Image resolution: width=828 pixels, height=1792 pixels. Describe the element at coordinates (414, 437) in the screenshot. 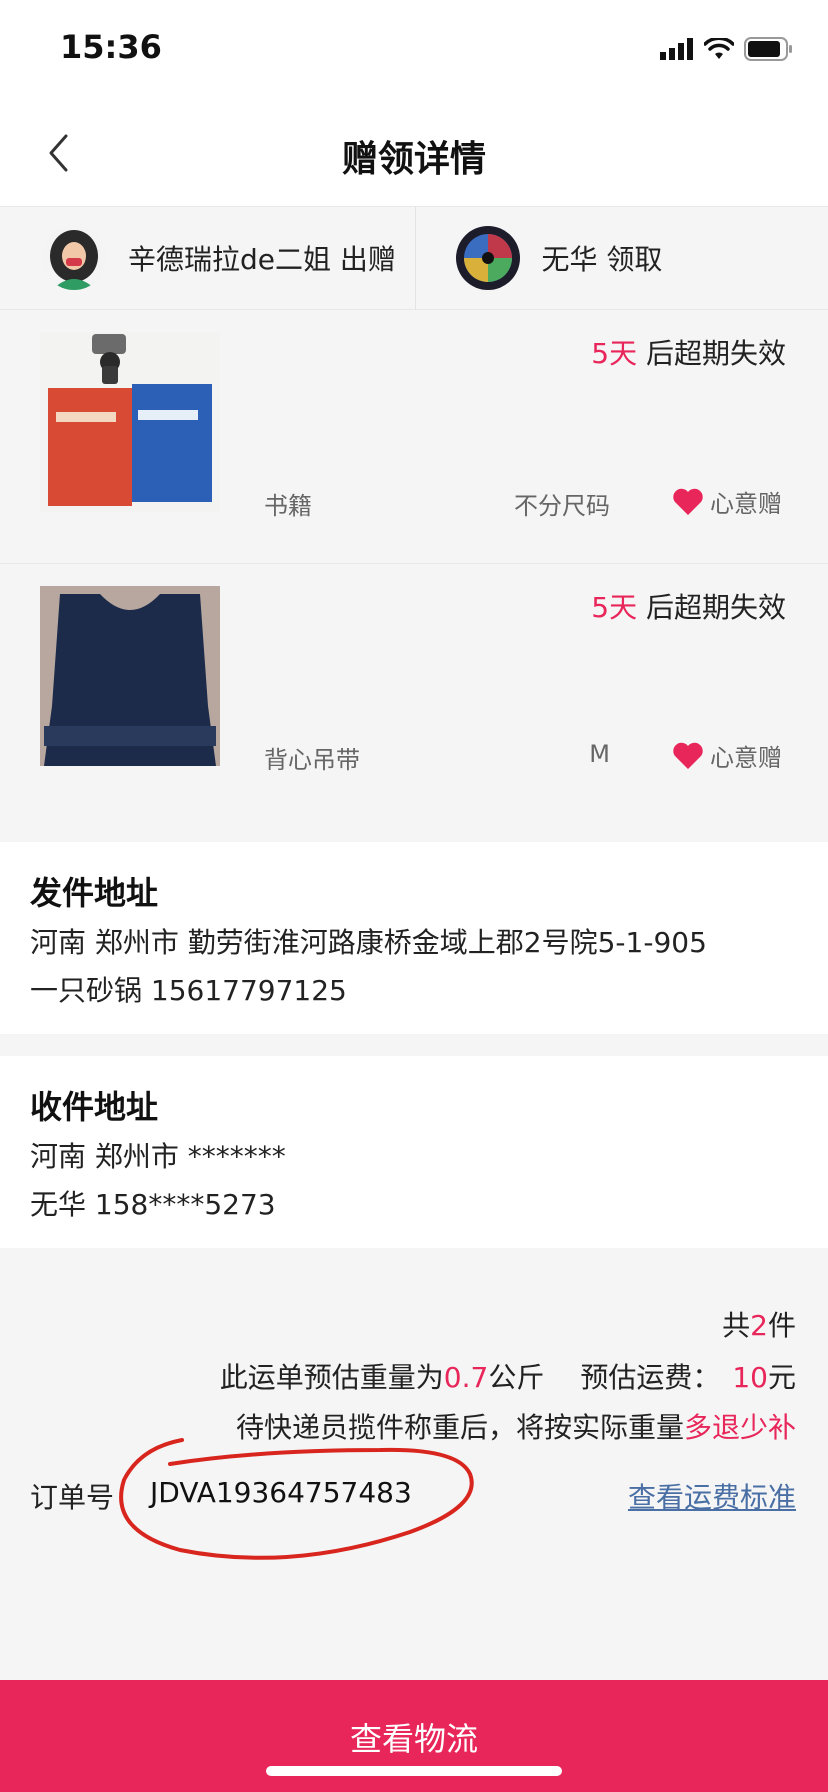

I see `gift-item: 5天 后超期失效 书籍 不分尺码 心意赠` at that location.